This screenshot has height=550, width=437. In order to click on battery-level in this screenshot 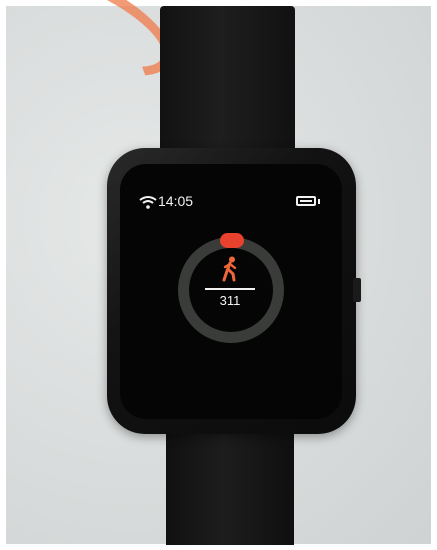, I will do `click(306, 201)`.